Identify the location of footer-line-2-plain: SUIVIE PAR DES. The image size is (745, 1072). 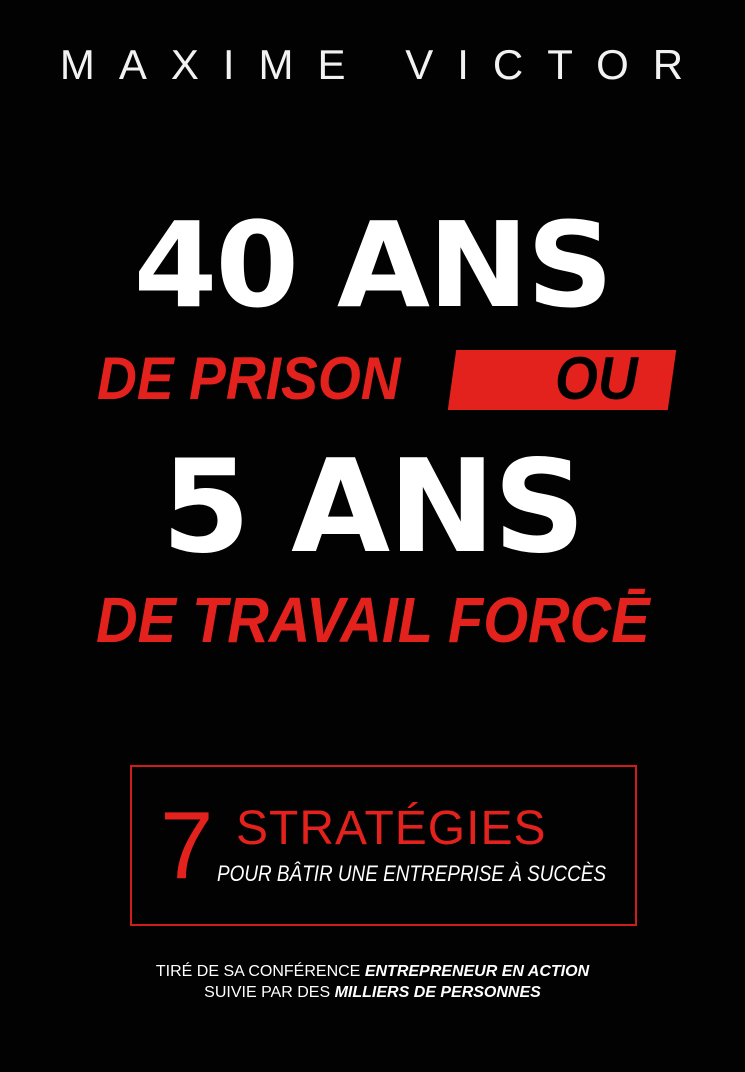
(267, 992).